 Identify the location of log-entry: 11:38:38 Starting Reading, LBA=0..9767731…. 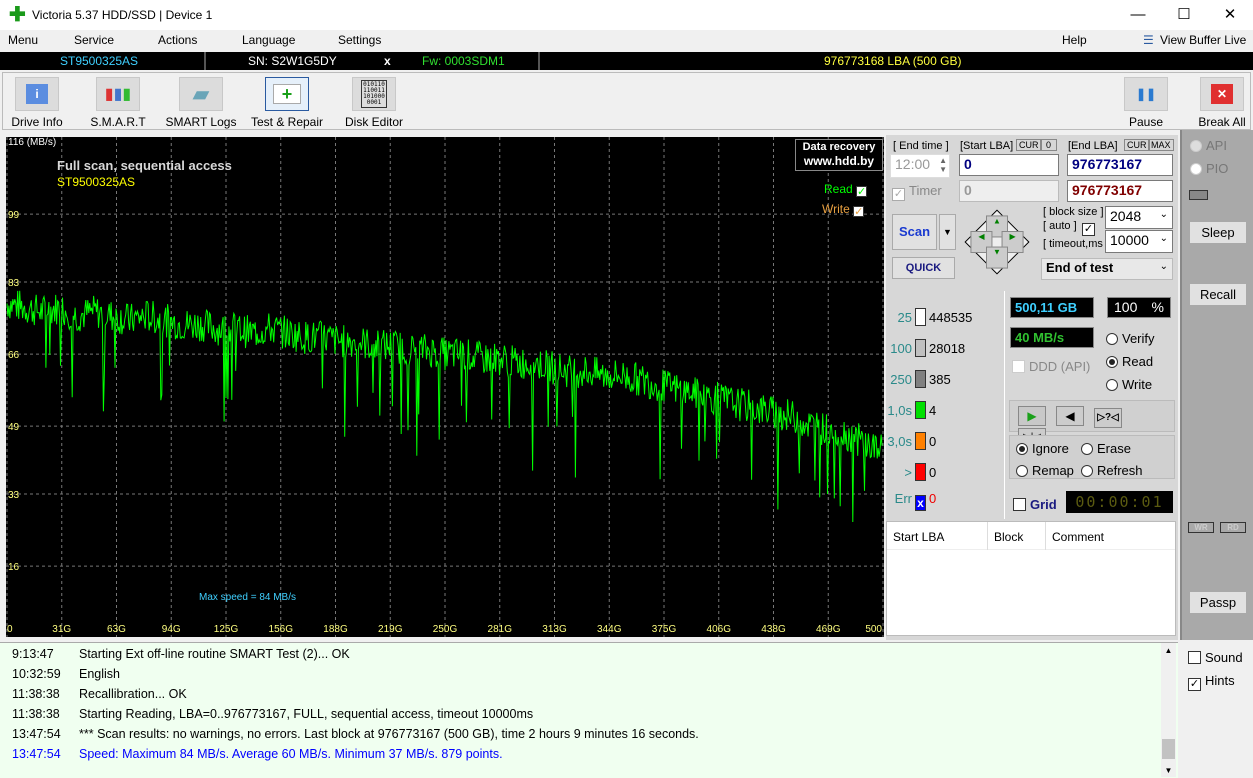
(273, 714).